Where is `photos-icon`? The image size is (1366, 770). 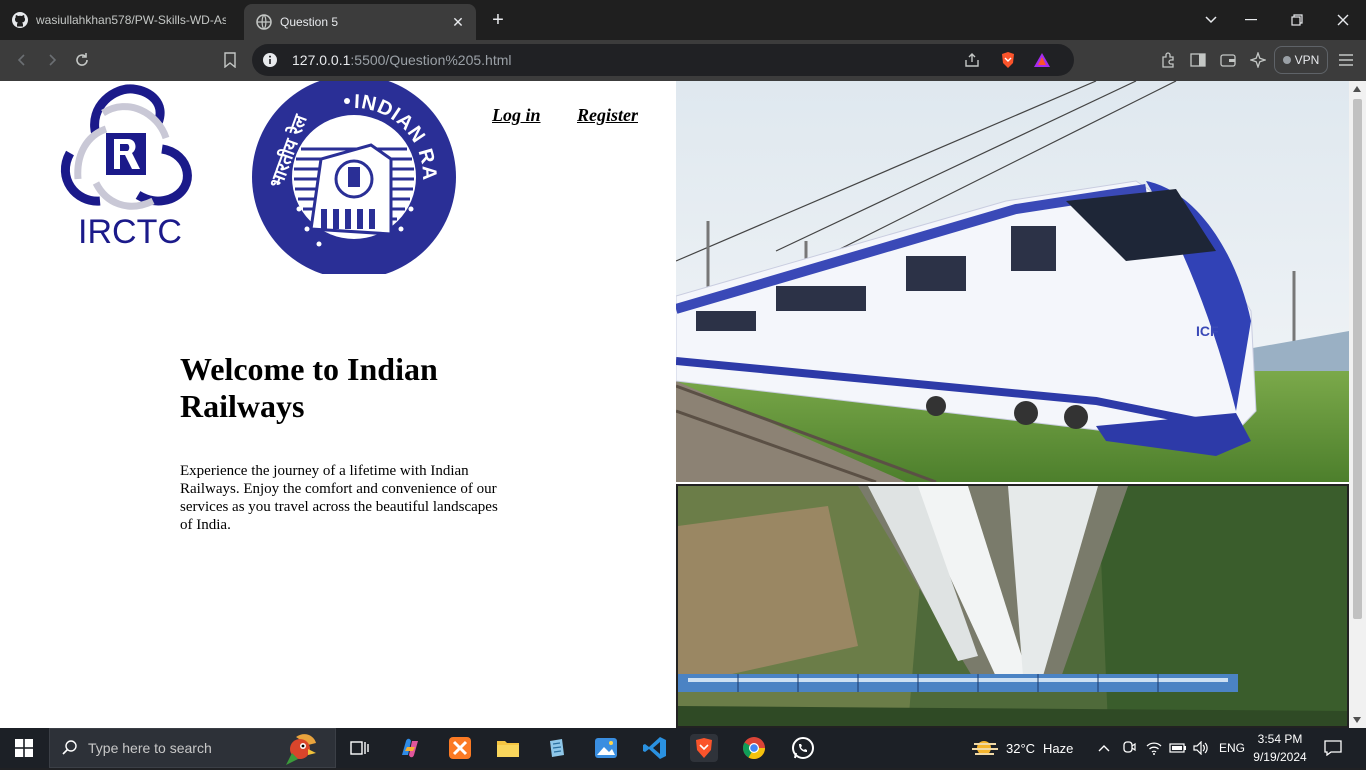 photos-icon is located at coordinates (606, 748).